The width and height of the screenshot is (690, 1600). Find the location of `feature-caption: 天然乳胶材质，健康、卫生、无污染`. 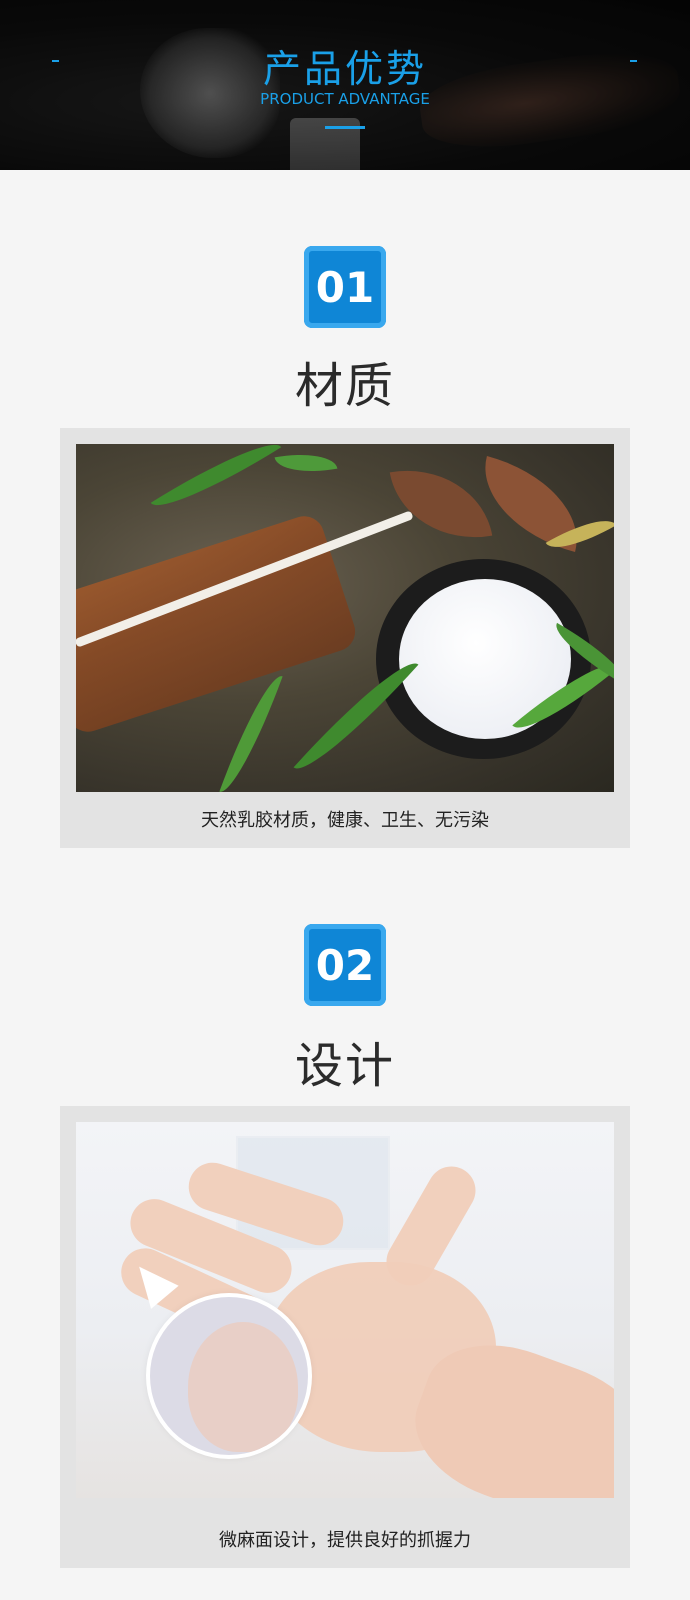

feature-caption: 天然乳胶材质，健康、卫生、无污染 is located at coordinates (345, 820).